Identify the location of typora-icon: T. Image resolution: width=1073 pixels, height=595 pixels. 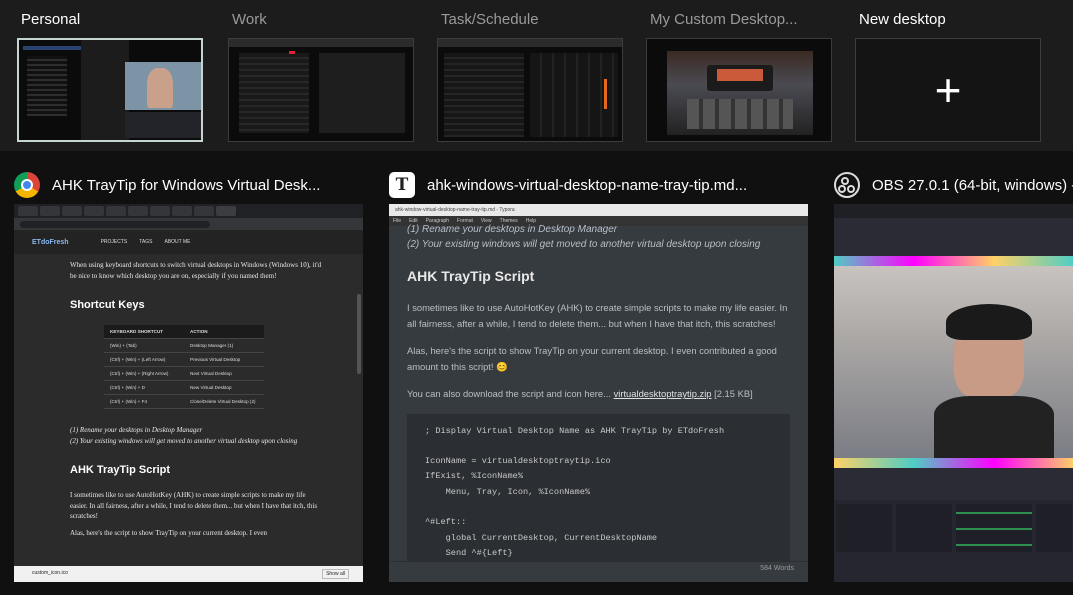
(402, 185).